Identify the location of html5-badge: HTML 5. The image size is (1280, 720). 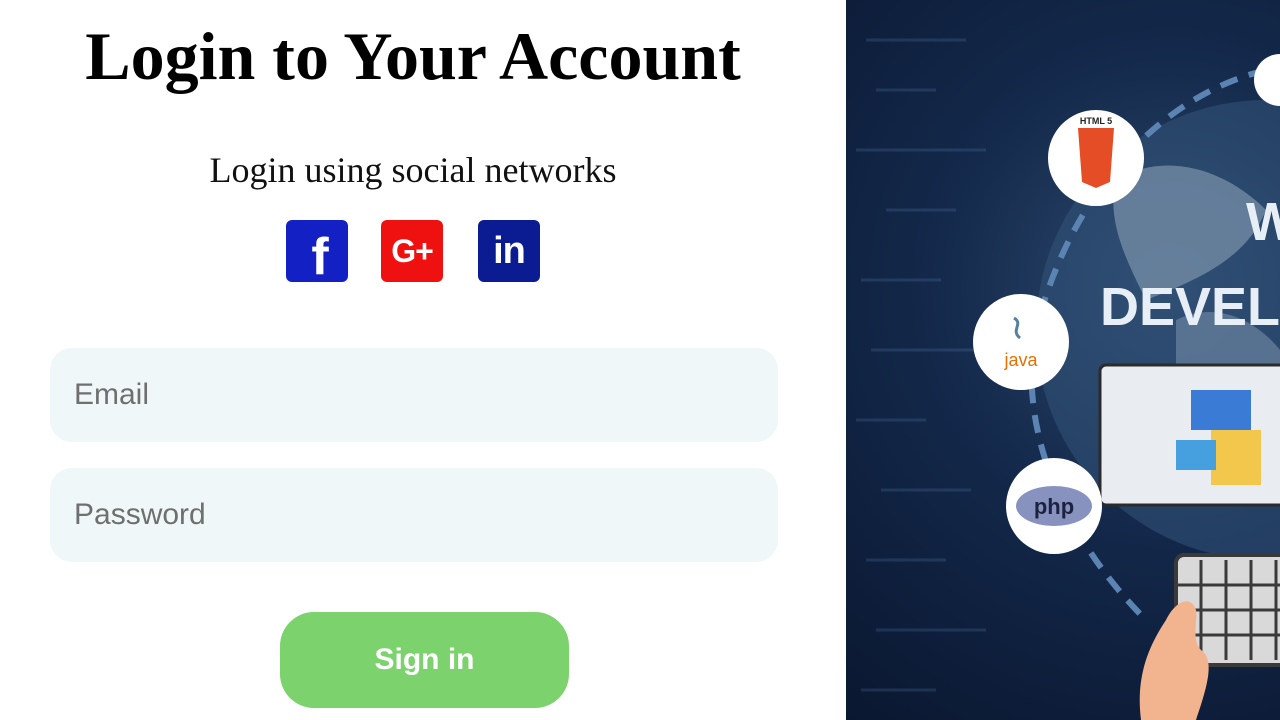
(1096, 158).